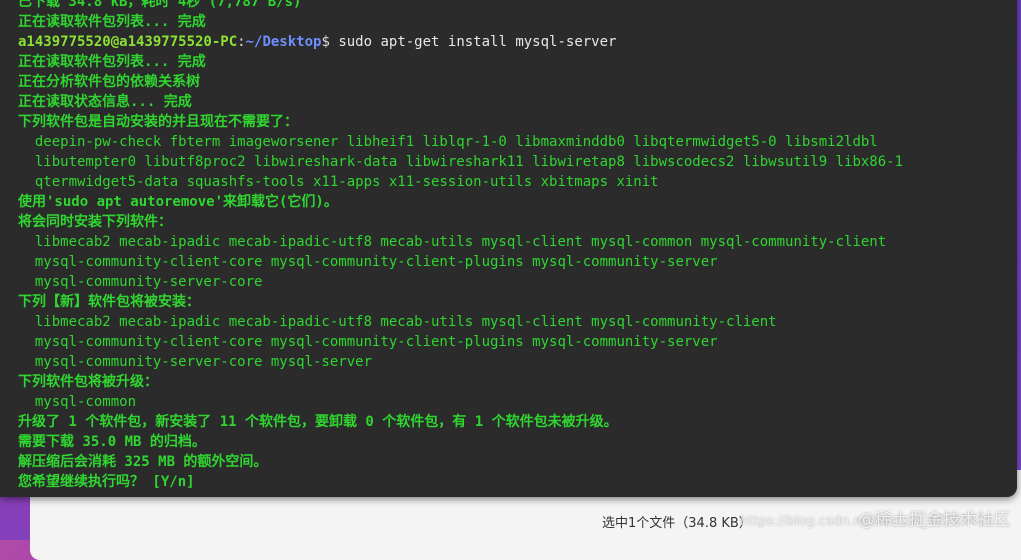  Describe the element at coordinates (105, 102) in the screenshot. I see `terminal-line: 正在读取状态信息... 完成` at that location.